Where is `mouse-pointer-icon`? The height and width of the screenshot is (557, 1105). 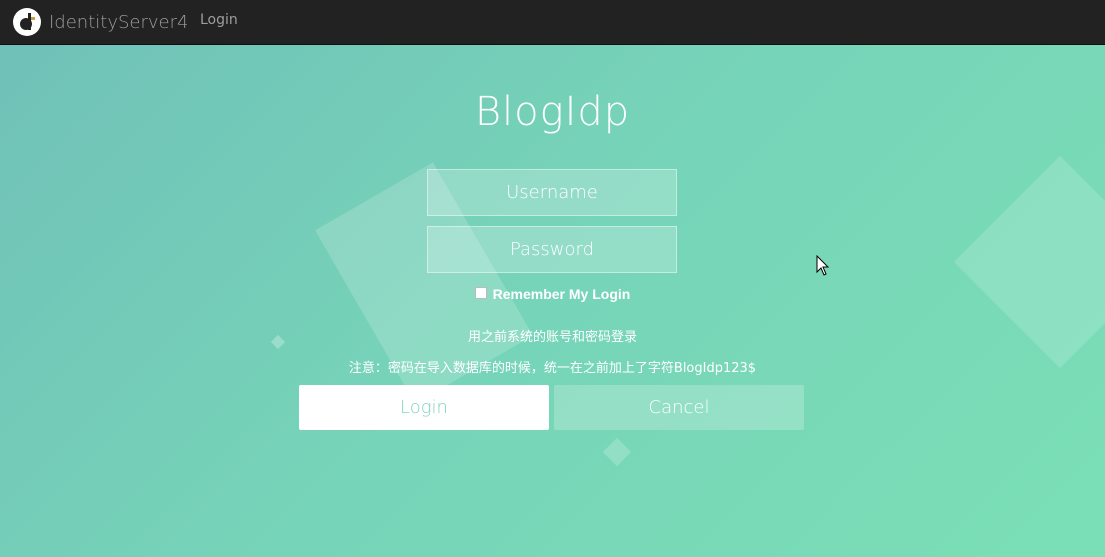
mouse-pointer-icon is located at coordinates (823, 265).